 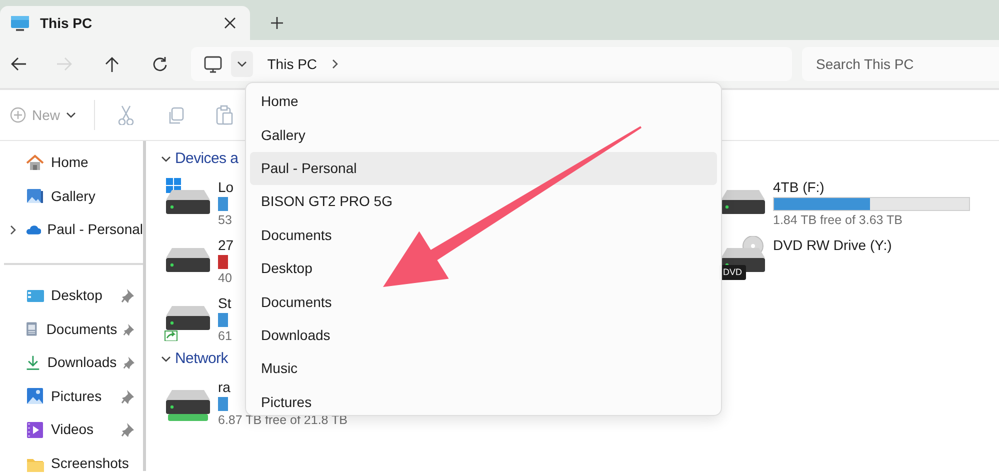 I want to click on paste-icon, so click(x=224, y=115).